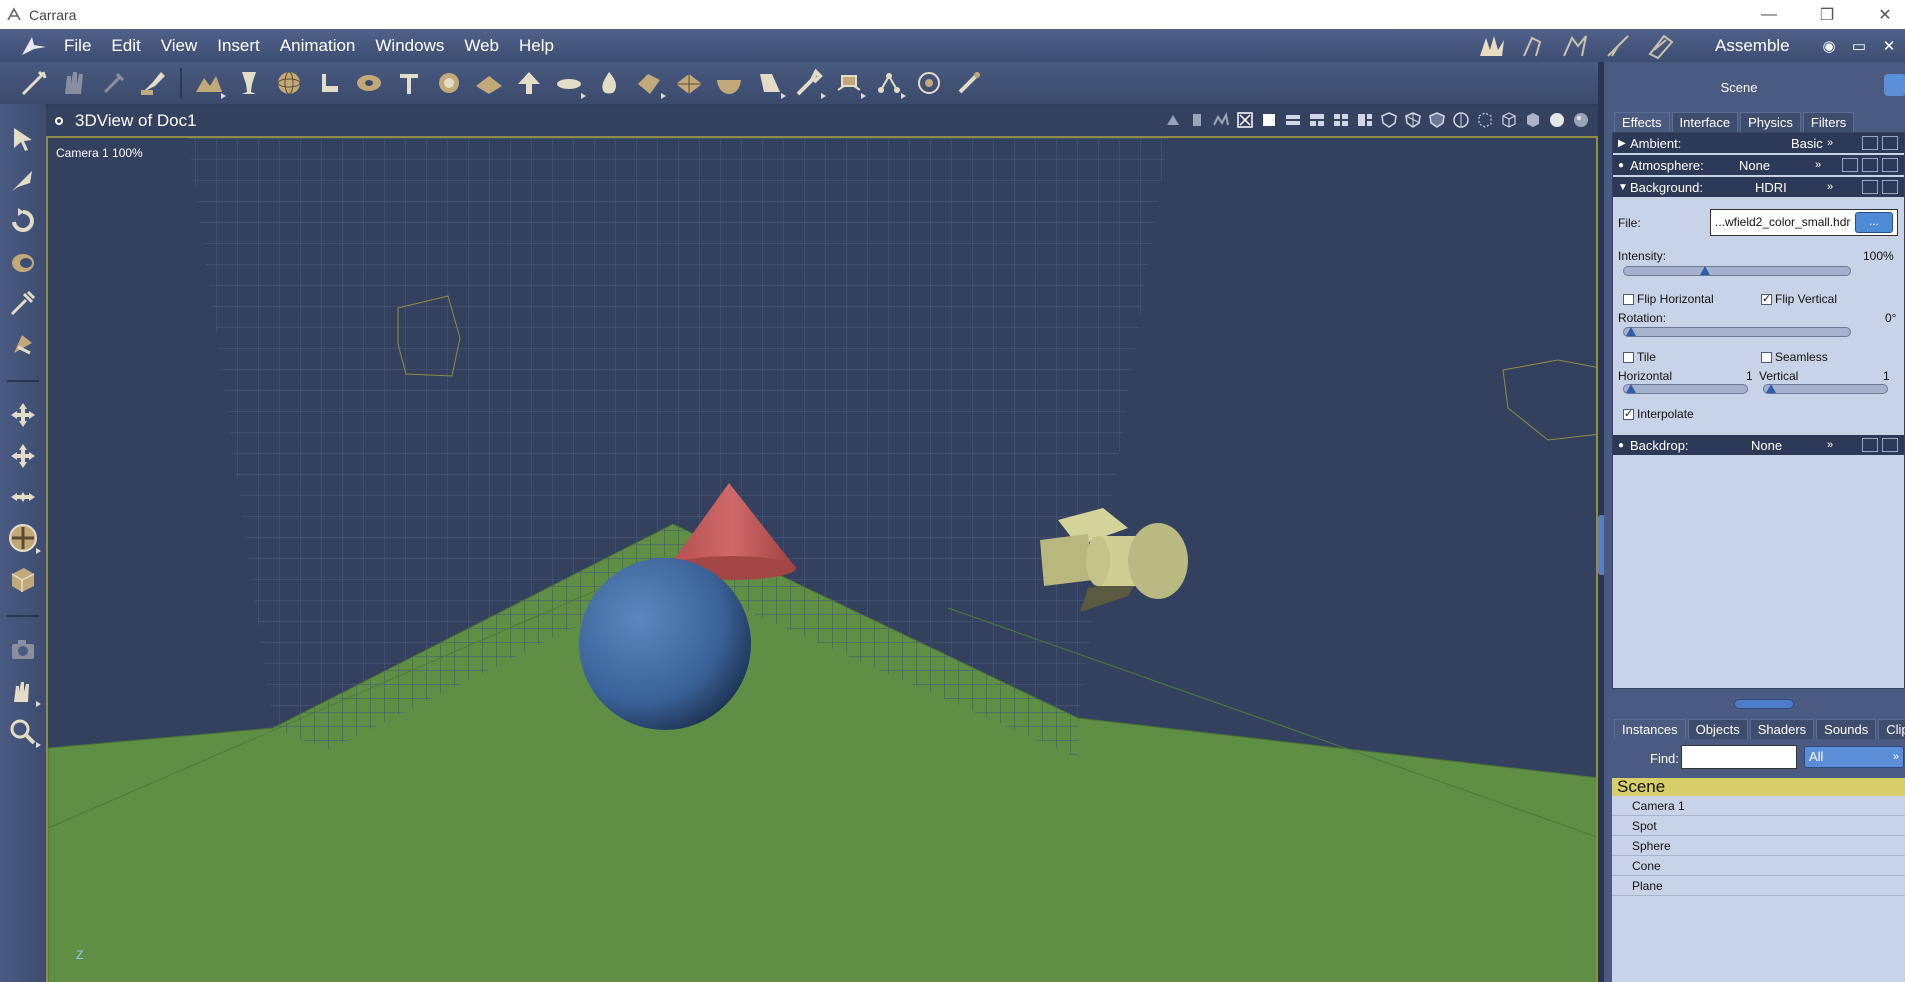  Describe the element at coordinates (568, 83) in the screenshot. I see `cloud-object-icon` at that location.